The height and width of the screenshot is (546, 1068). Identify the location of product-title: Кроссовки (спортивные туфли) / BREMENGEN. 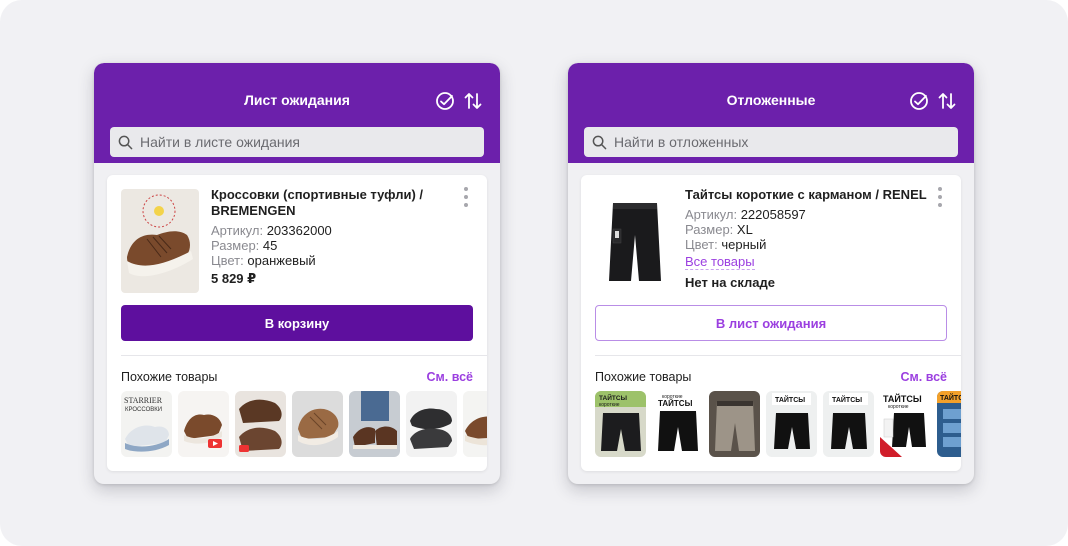
(334, 203).